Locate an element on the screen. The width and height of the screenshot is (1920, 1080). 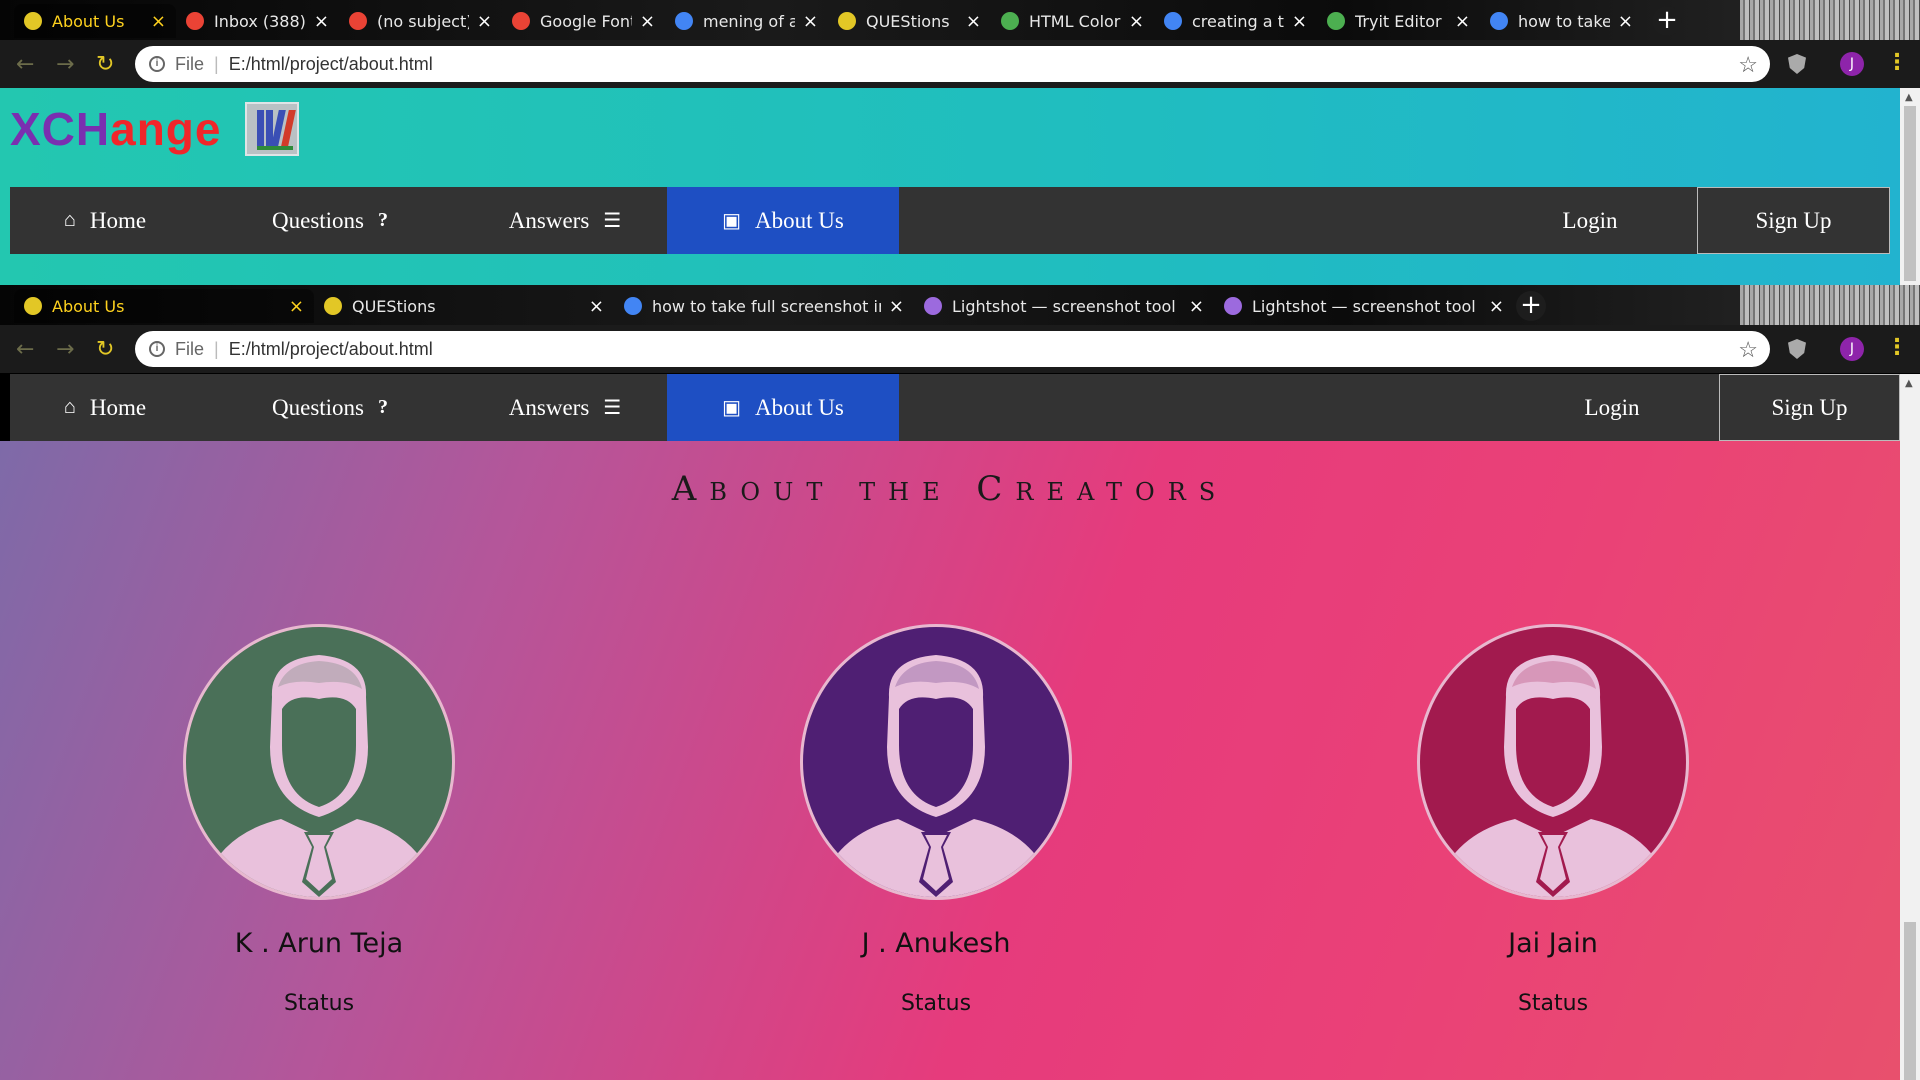
tab-6: QUEStions × is located at coordinates (909, 21).